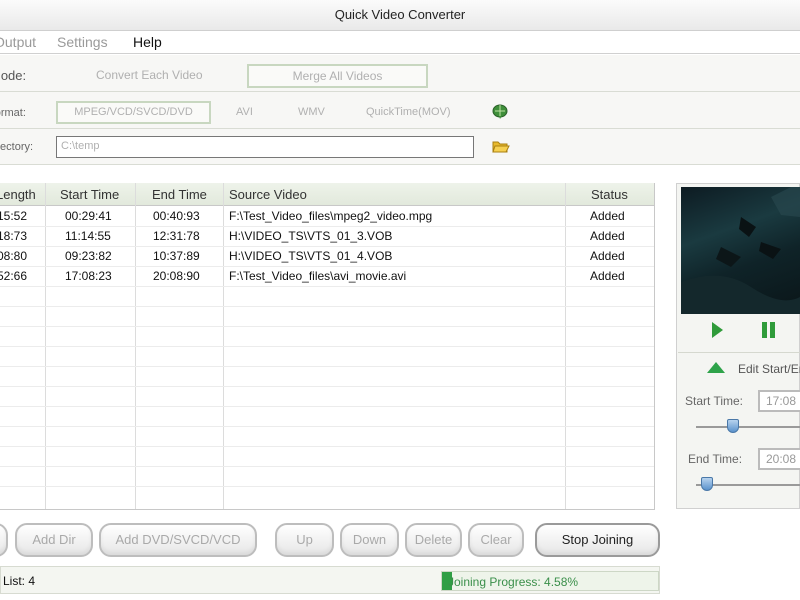 The height and width of the screenshot is (600, 800). What do you see at coordinates (400, 42) in the screenshot?
I see `menu-bar: Output Settings Help` at bounding box center [400, 42].